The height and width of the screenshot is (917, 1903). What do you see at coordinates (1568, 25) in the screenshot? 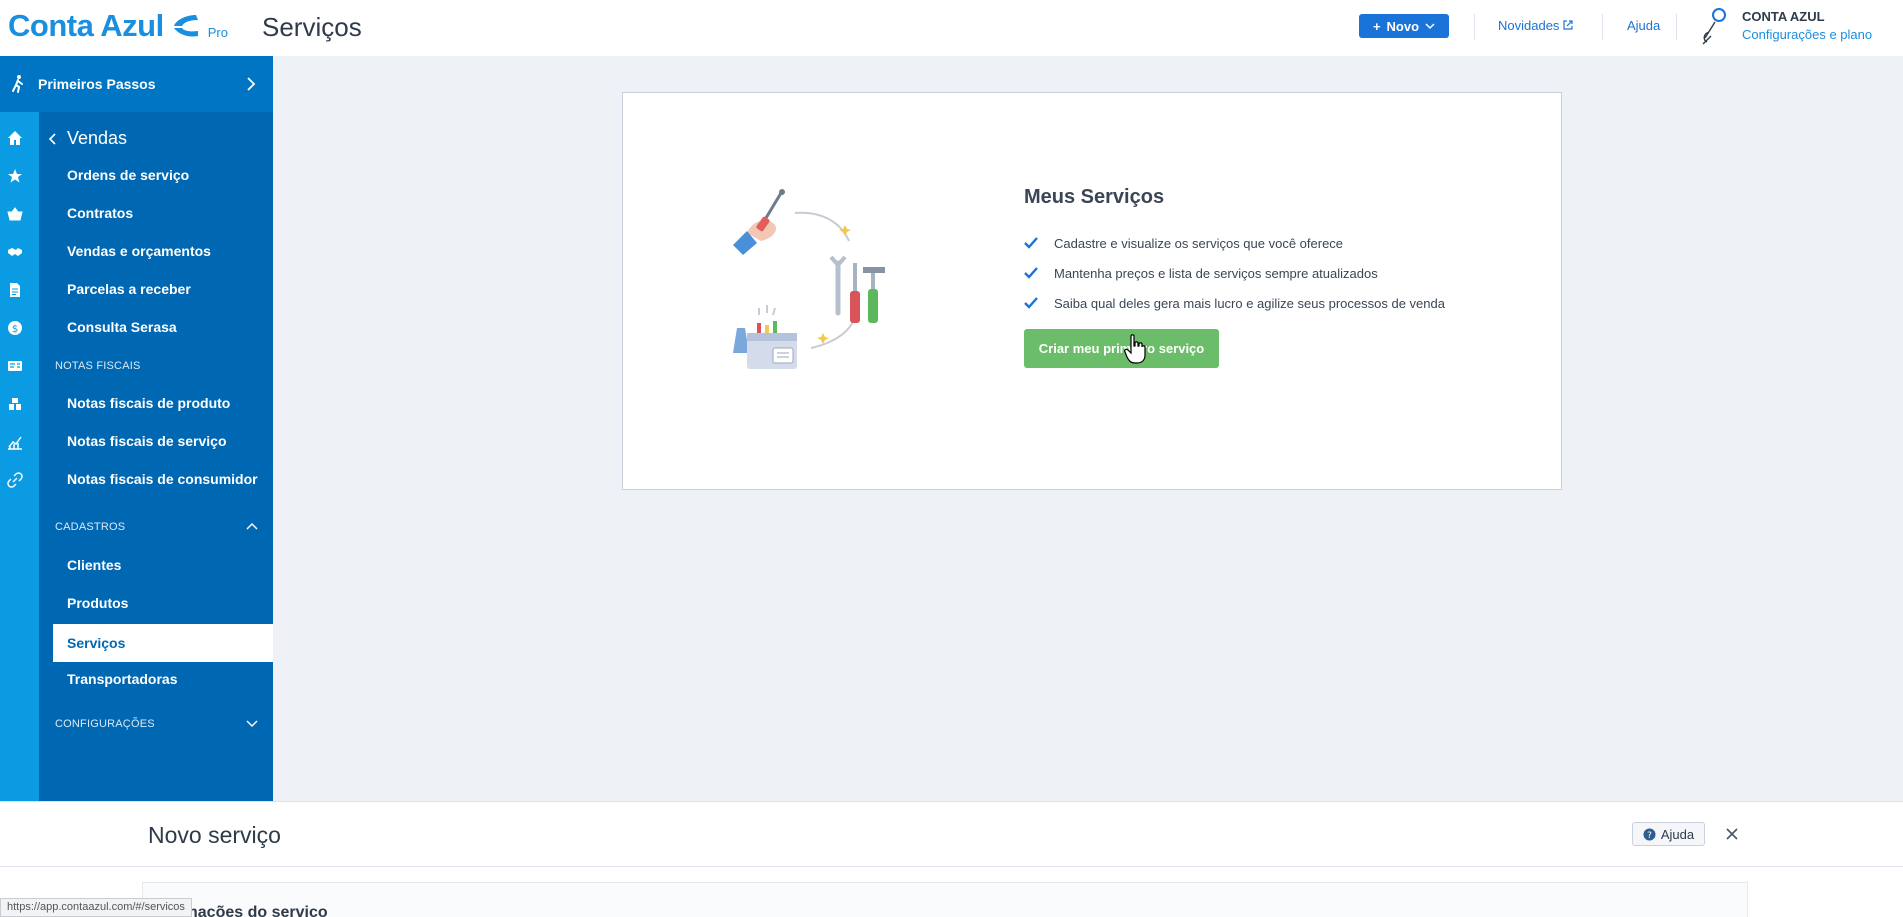
I see `external-link-icon` at bounding box center [1568, 25].